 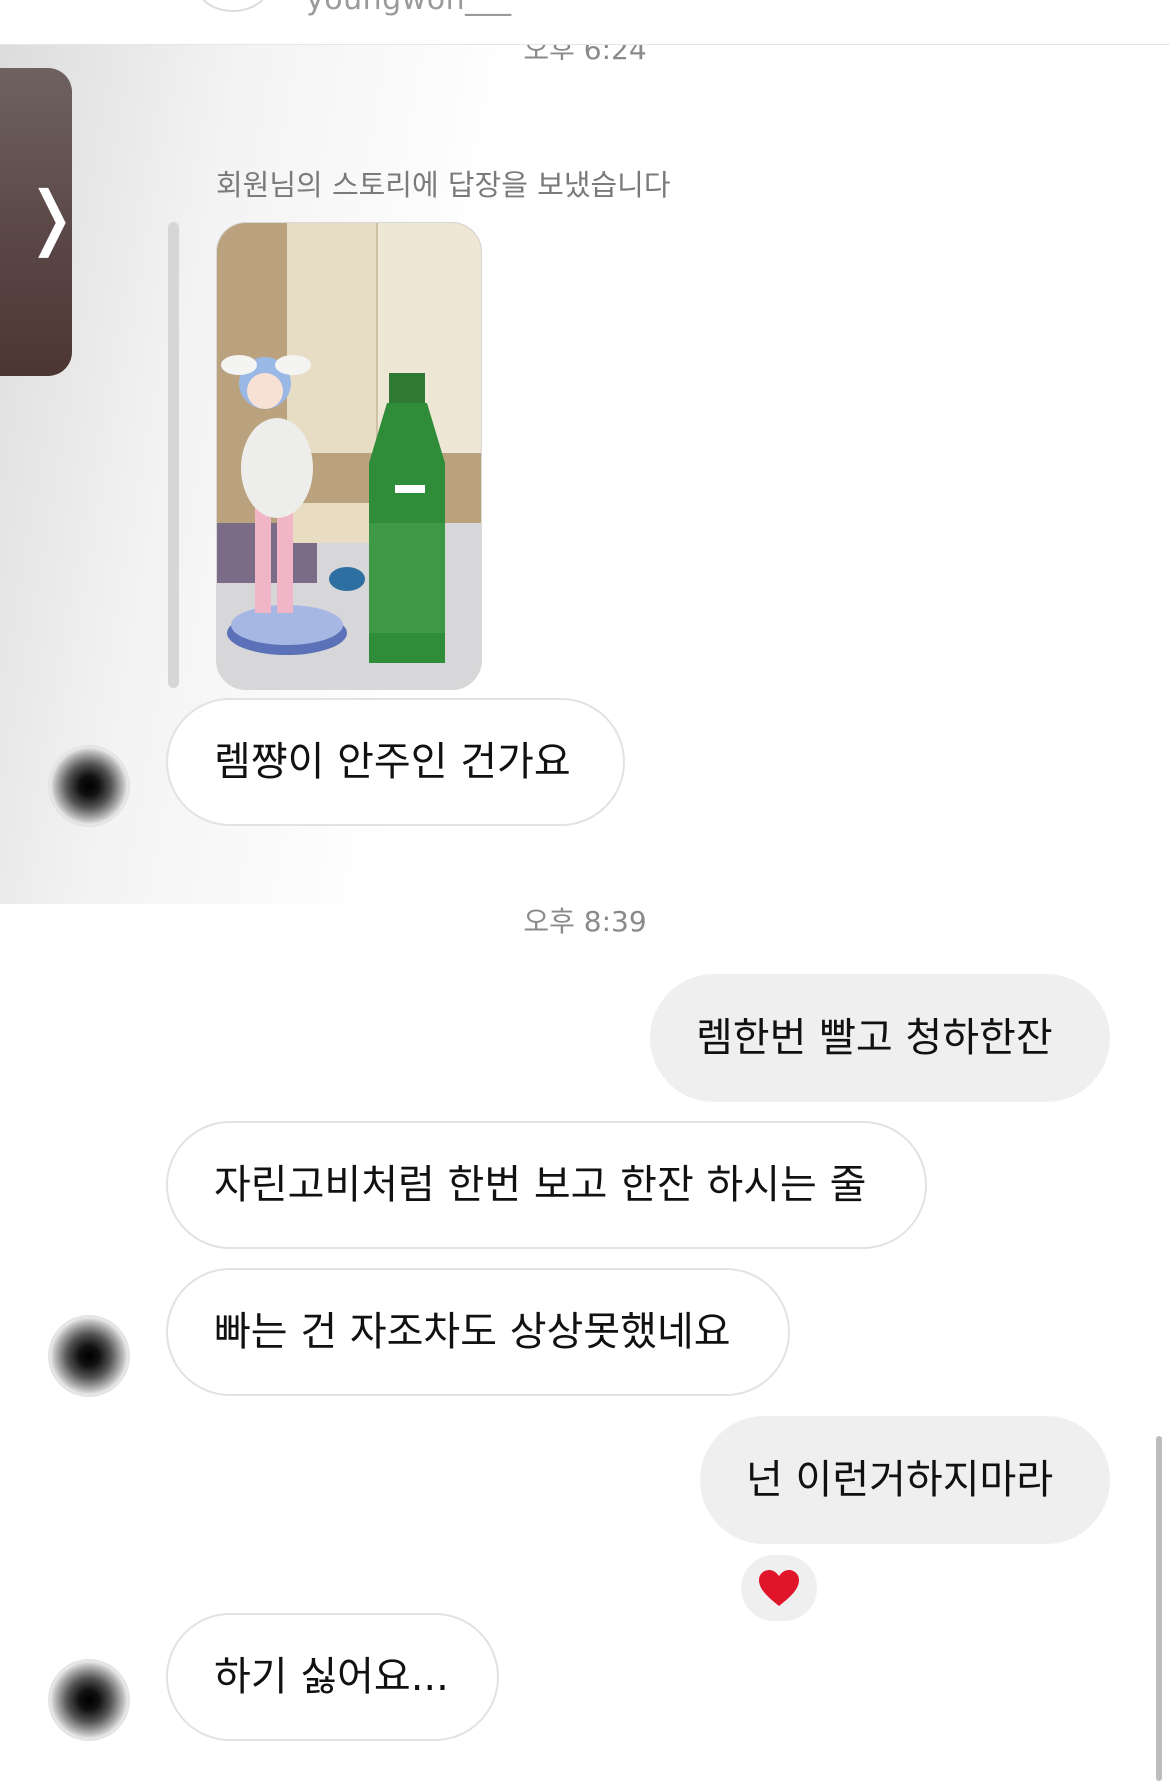 What do you see at coordinates (51, 217) in the screenshot?
I see `chevron-right-icon: ❭` at bounding box center [51, 217].